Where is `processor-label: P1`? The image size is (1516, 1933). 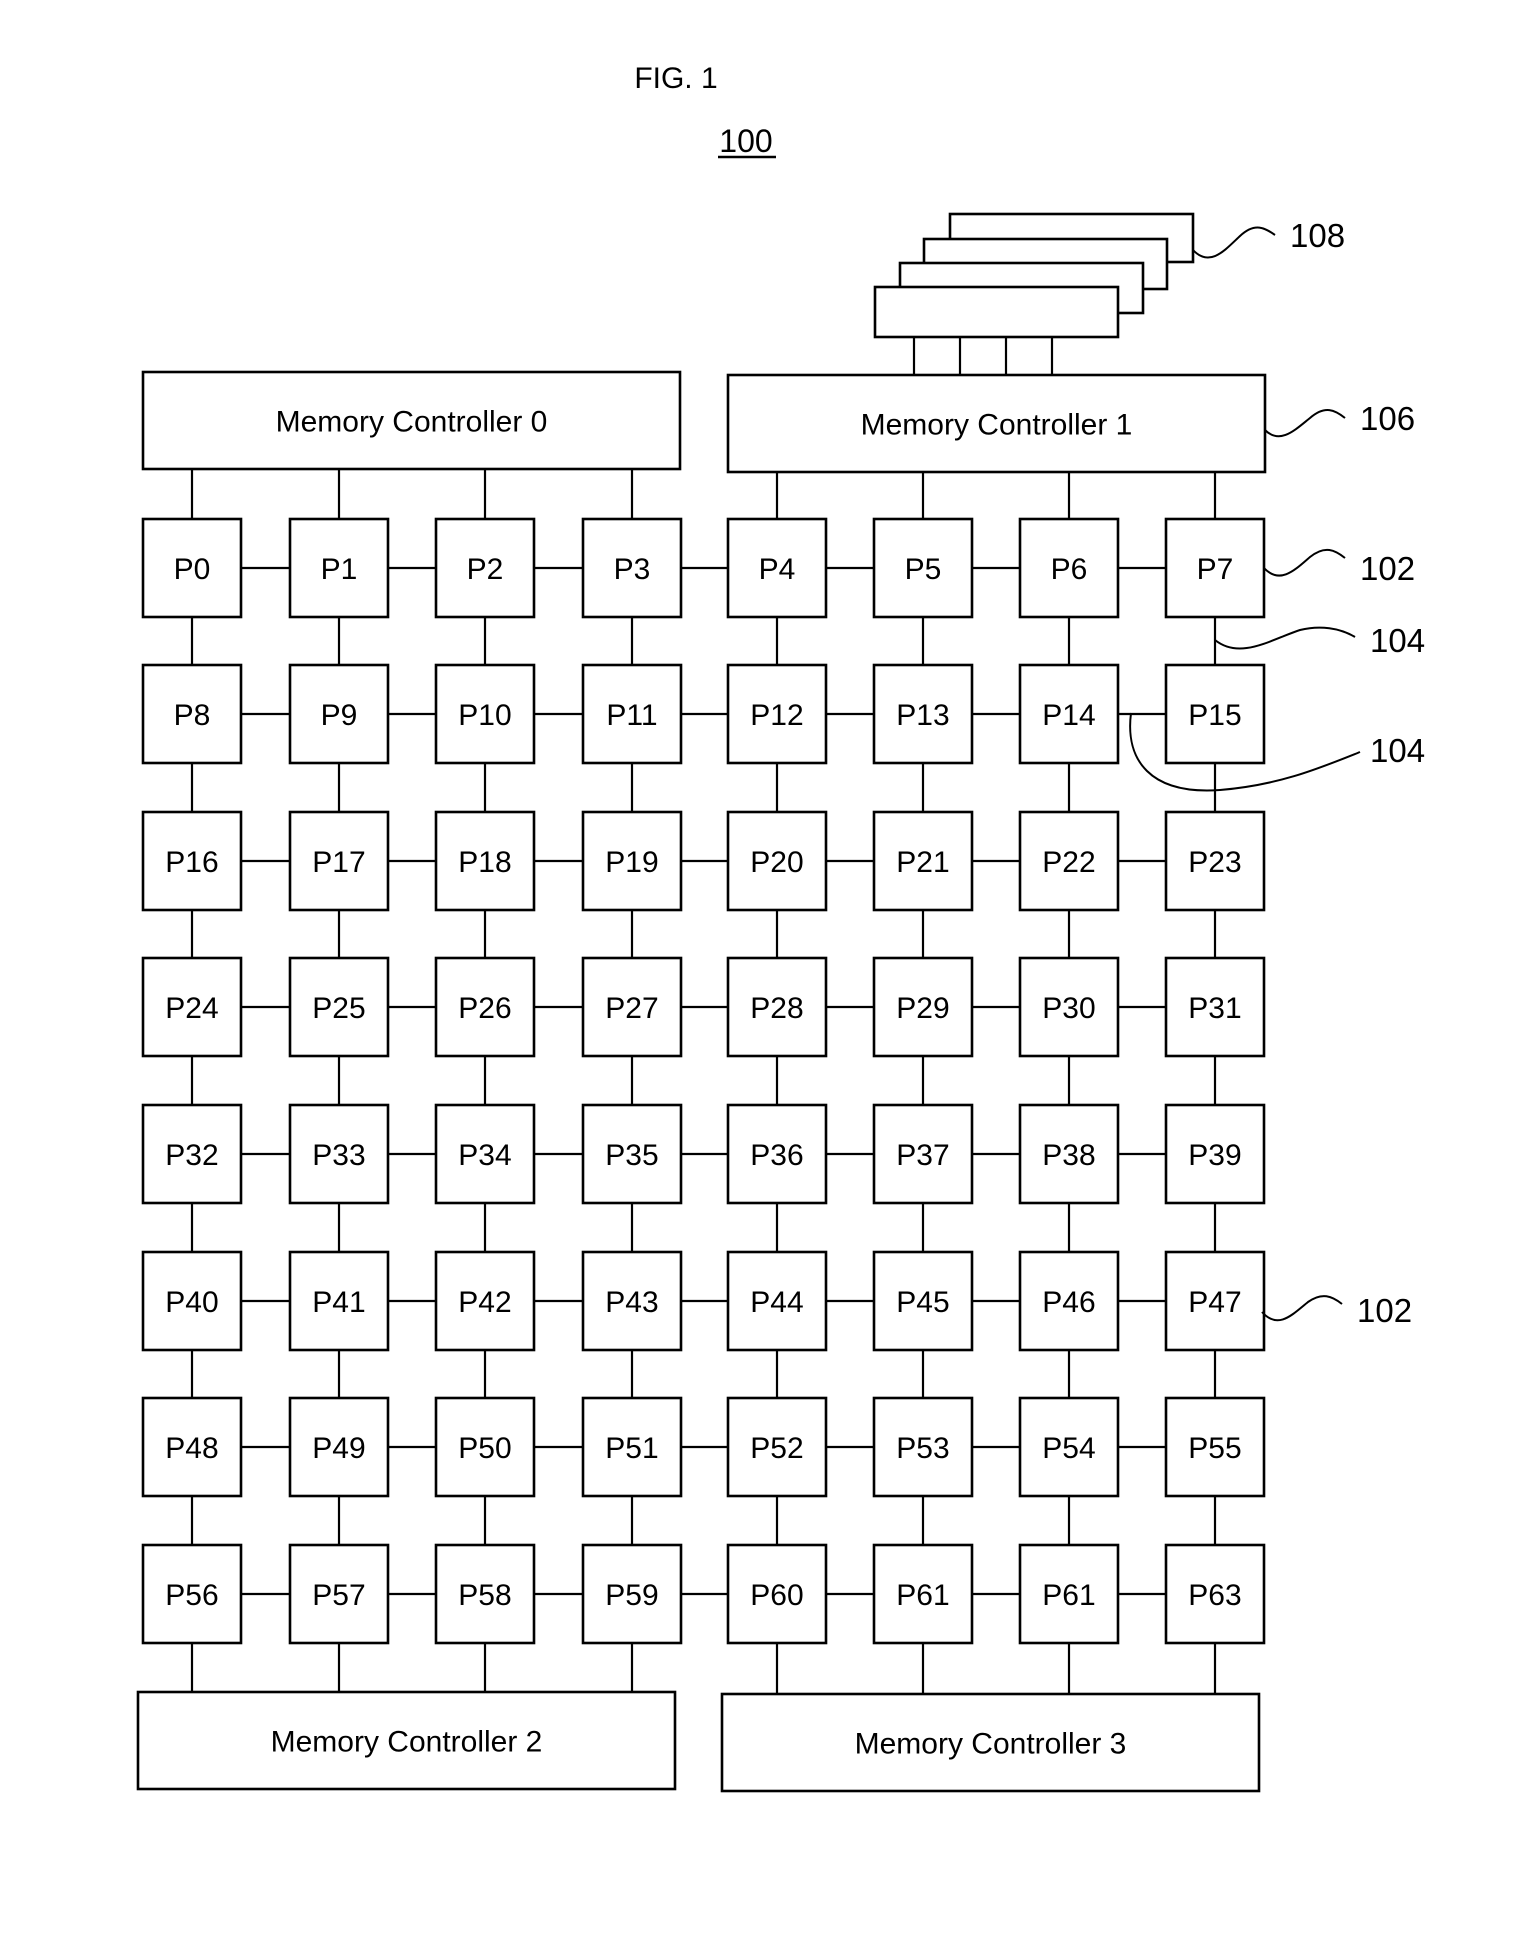
processor-label: P1 is located at coordinates (339, 569).